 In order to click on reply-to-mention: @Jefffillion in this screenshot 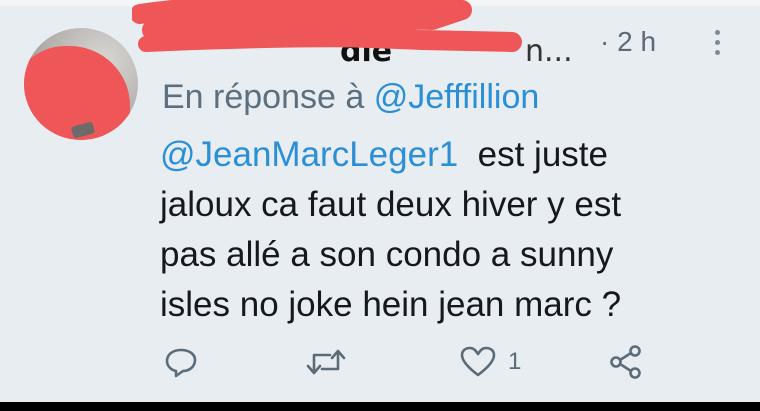, I will do `click(457, 97)`.